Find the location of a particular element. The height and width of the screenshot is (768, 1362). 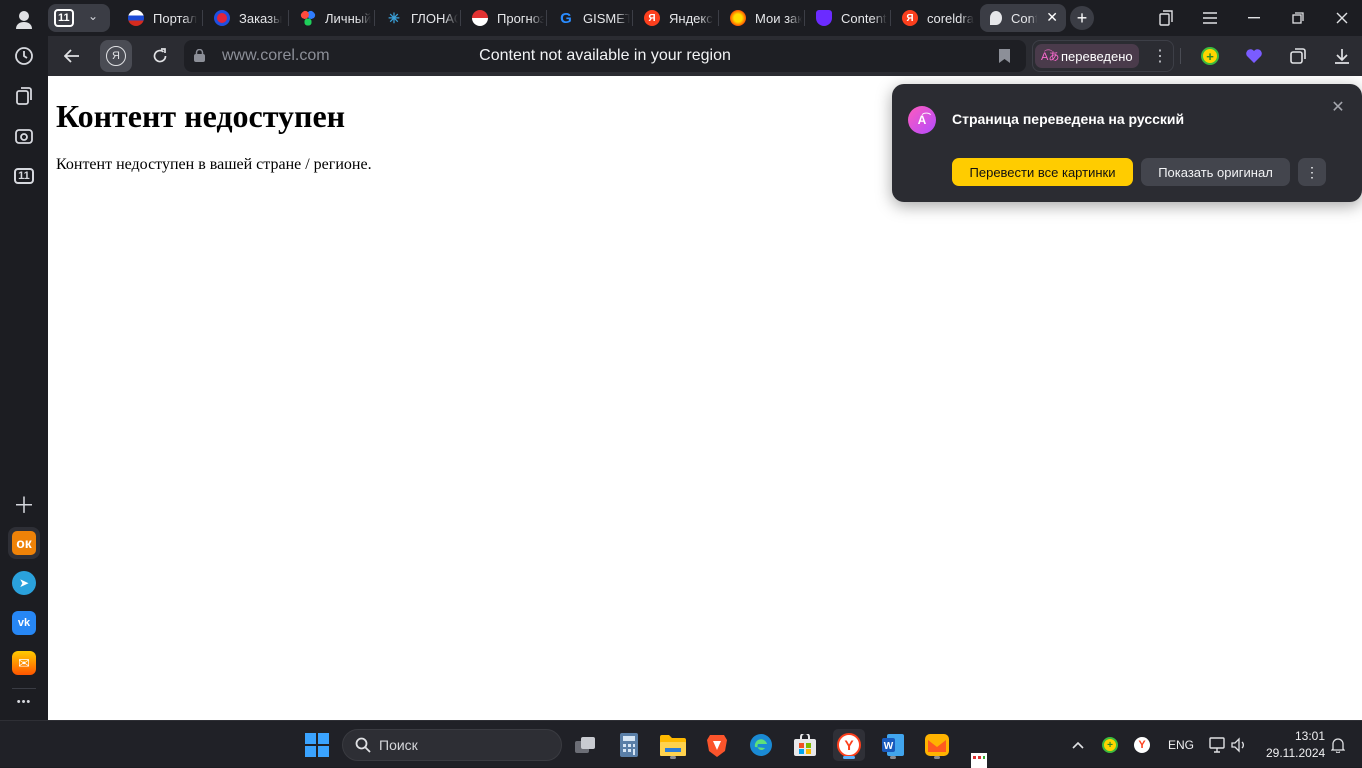

windows-taskbar: Поиск Y W + Y ENG 13:01 29.11.2024 is located at coordinates (681, 744).